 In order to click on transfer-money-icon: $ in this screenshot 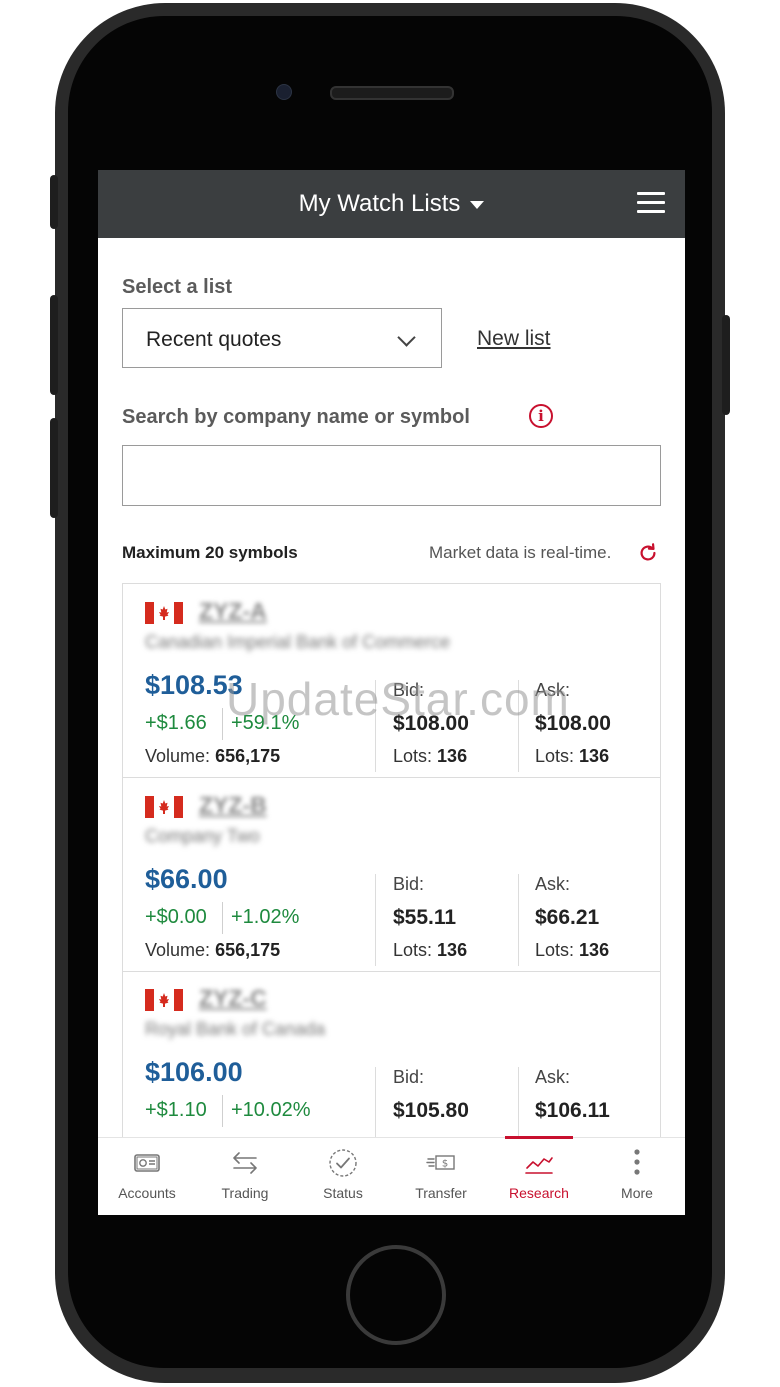, I will do `click(440, 1162)`.